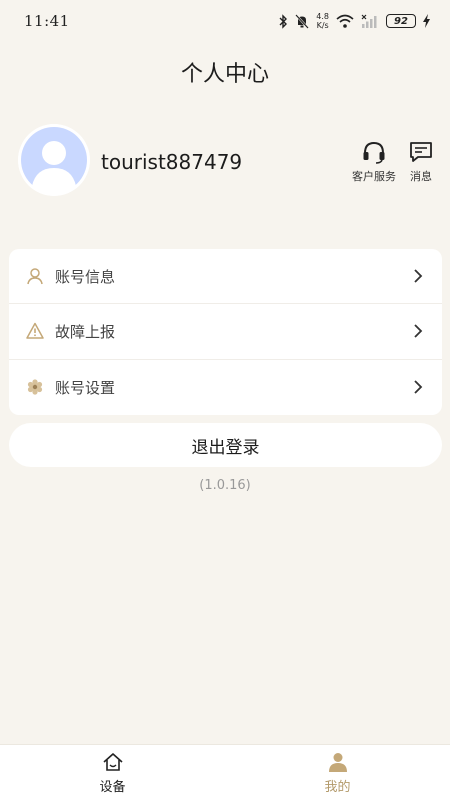  Describe the element at coordinates (35, 276) in the screenshot. I see `user-icon` at that location.